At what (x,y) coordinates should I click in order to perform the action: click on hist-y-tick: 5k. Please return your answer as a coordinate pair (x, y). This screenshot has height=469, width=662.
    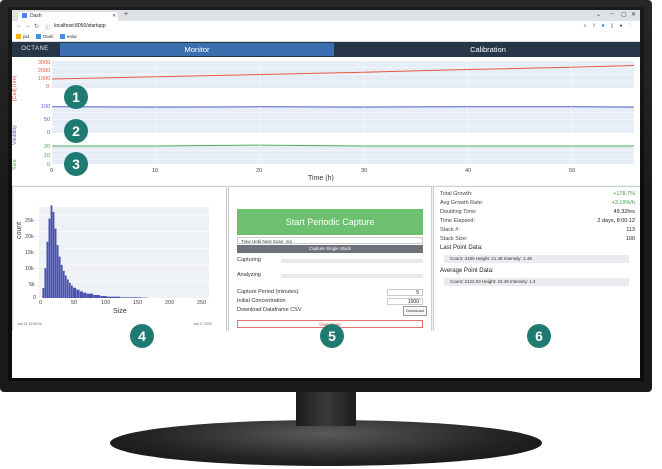
    Looking at the image, I should click on (32, 285).